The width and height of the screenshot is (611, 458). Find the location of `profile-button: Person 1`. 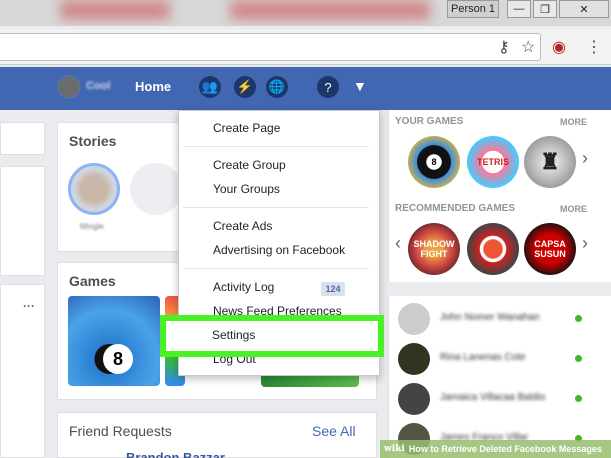

profile-button: Person 1 is located at coordinates (473, 9).